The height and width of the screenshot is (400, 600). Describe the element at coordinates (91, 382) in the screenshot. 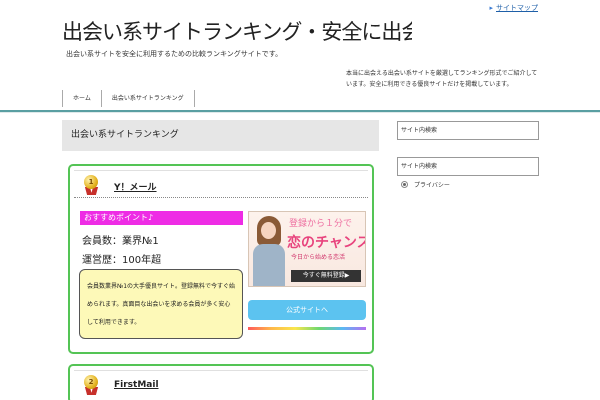

I see `rank-number: 2` at that location.